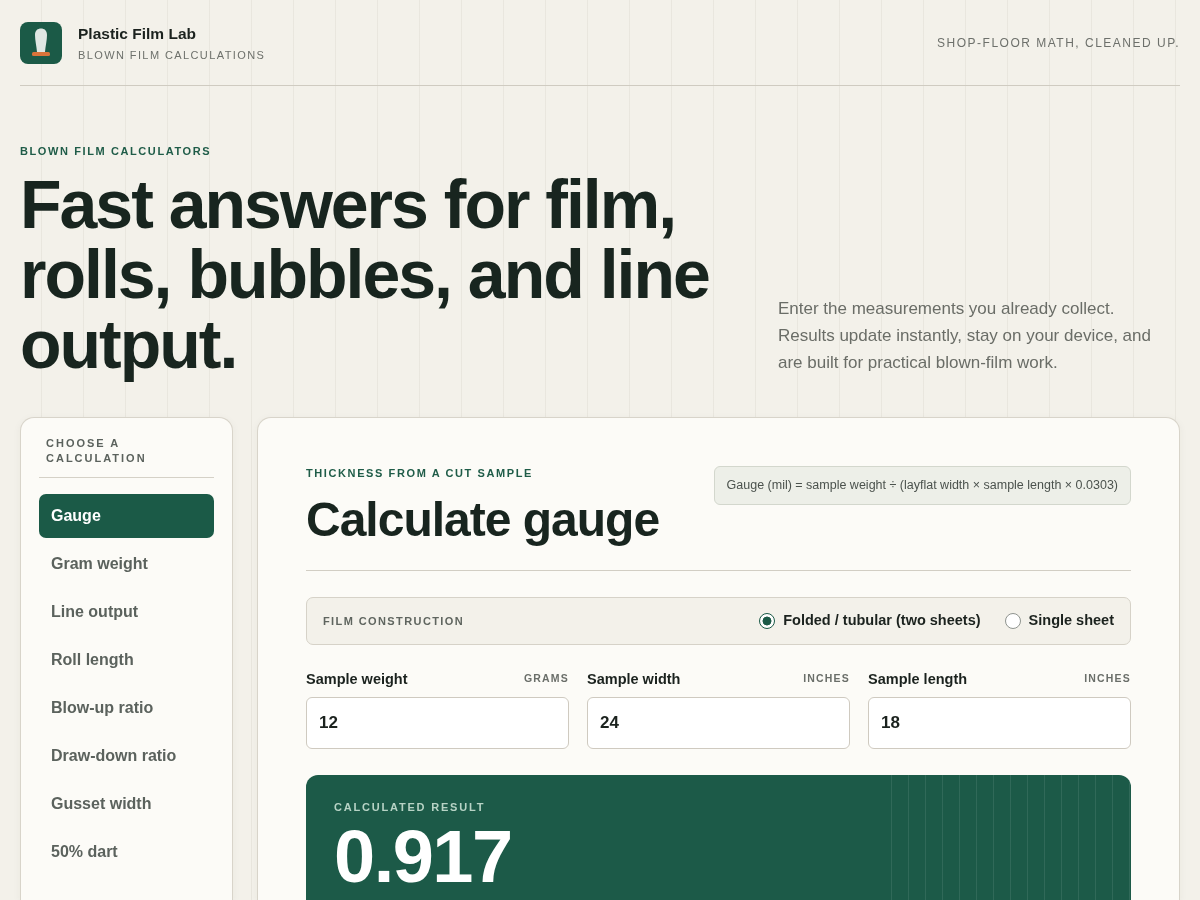 Image resolution: width=1200 pixels, height=900 pixels. Describe the element at coordinates (965, 336) in the screenshot. I see `hero-intro: Enter the measurements you already collect. Results update instantly, stay on your device, and are built for practical blown-film work.` at that location.